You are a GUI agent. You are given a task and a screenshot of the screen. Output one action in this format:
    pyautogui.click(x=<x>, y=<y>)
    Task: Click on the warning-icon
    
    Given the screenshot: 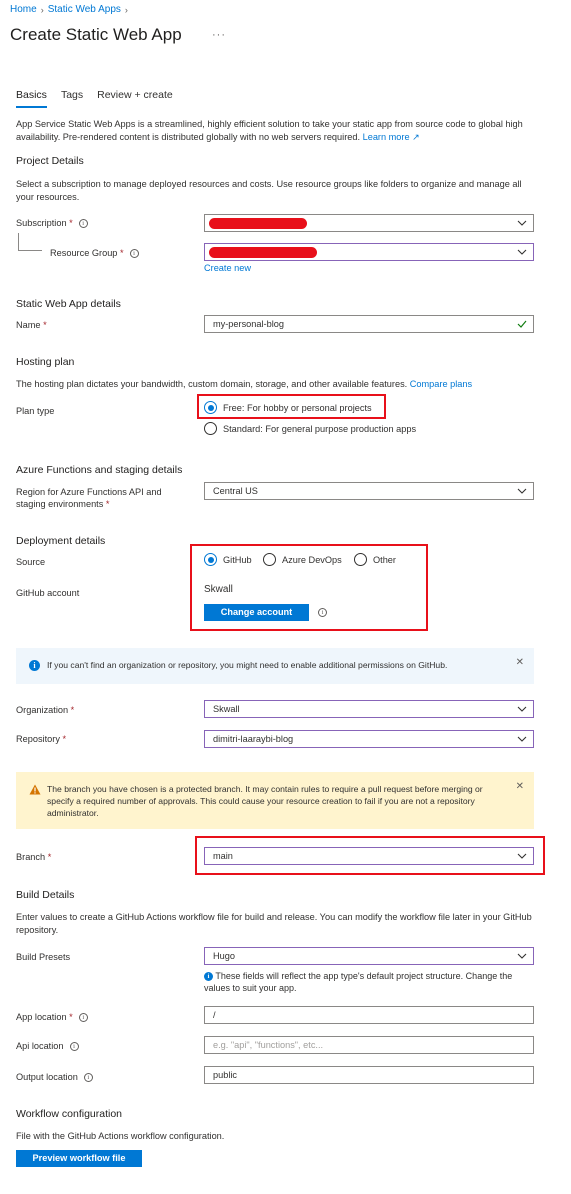 What is the action you would take?
    pyautogui.click(x=35, y=791)
    